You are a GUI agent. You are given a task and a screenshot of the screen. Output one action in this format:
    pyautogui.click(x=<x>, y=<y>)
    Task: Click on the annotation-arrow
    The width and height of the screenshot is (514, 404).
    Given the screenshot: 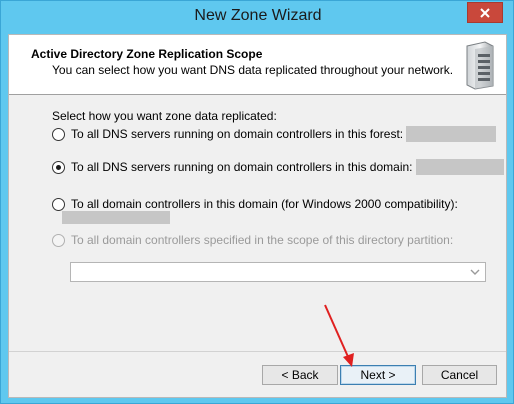 What is the action you would take?
    pyautogui.click(x=339, y=335)
    